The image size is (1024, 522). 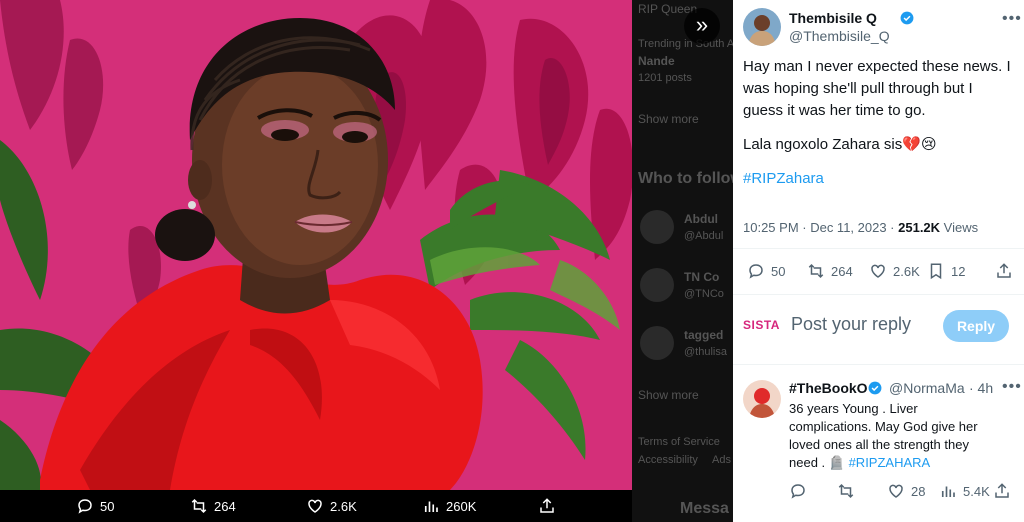 I want to click on bg-line: tagged, so click(x=704, y=335).